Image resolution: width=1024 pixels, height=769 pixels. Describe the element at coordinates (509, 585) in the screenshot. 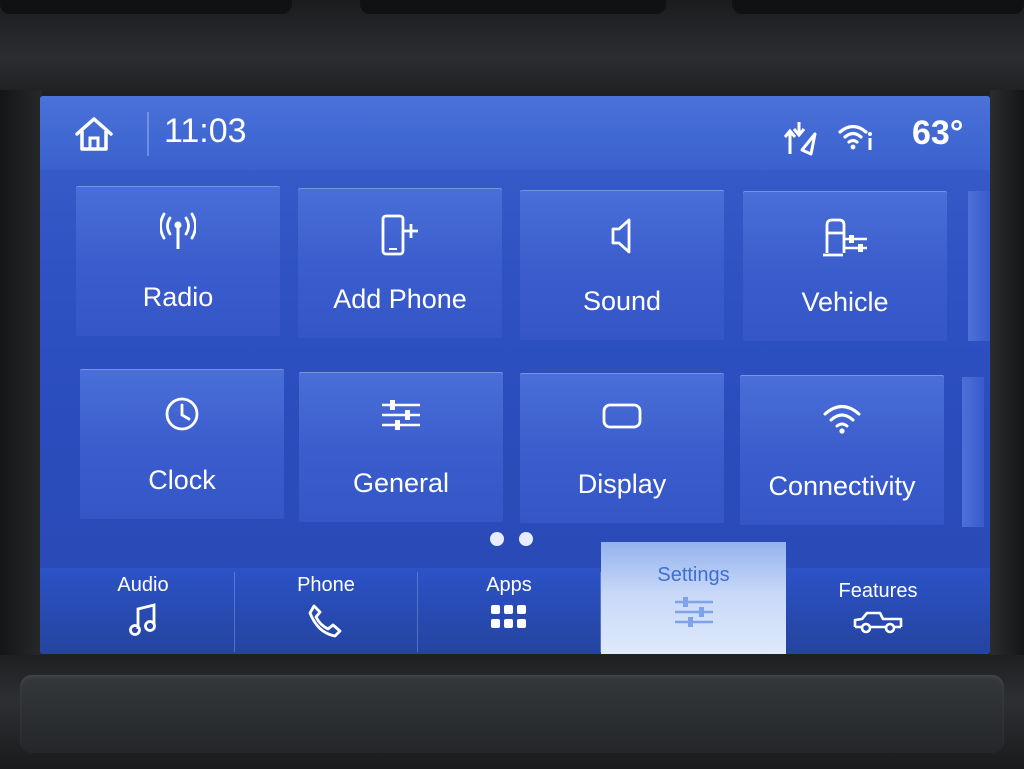

I see `nav-label: Apps` at that location.